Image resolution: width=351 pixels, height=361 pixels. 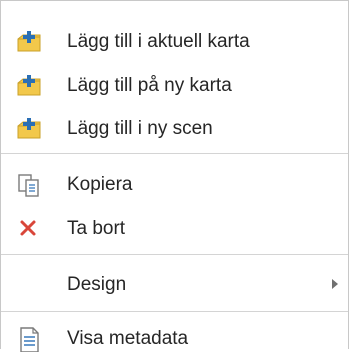 I want to click on menu-item-label: Kopiera, so click(x=100, y=184).